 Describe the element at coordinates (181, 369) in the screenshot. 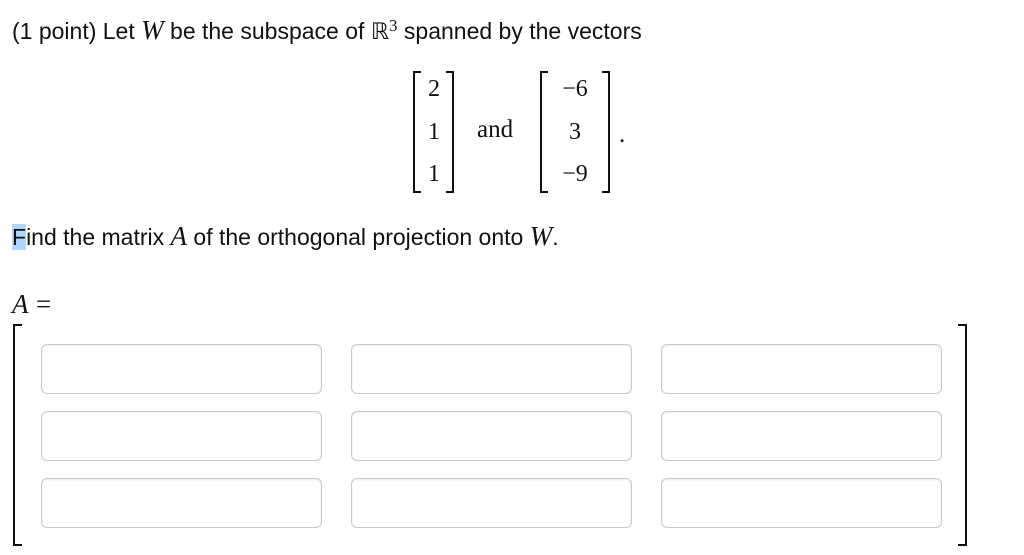

I see `matrix-input-r1c1` at that location.